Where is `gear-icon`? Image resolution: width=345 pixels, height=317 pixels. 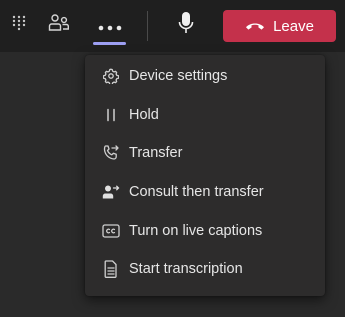
gear-icon is located at coordinates (111, 76).